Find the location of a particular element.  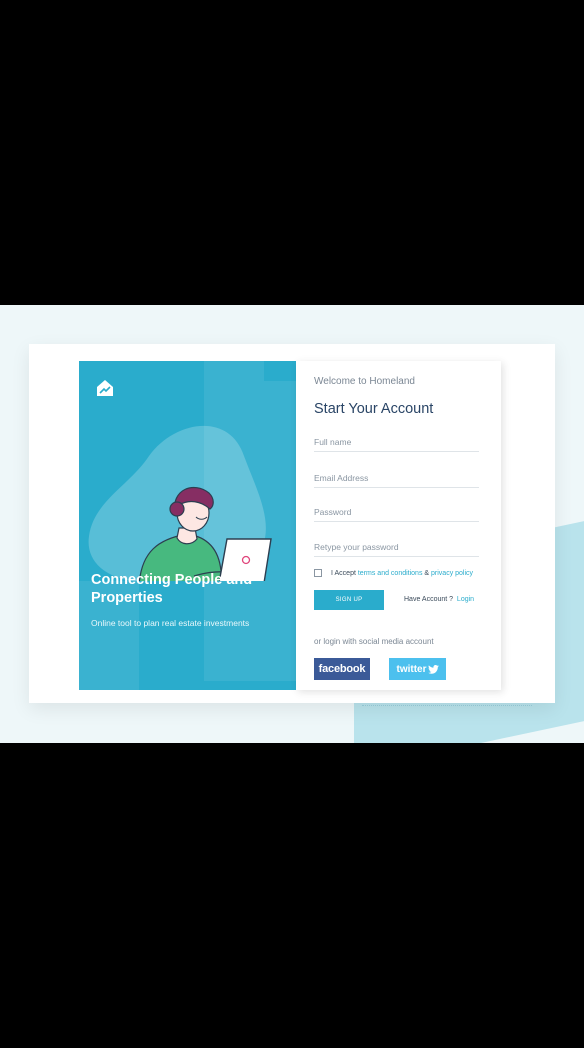

twitter-label: twitter is located at coordinates (411, 669).